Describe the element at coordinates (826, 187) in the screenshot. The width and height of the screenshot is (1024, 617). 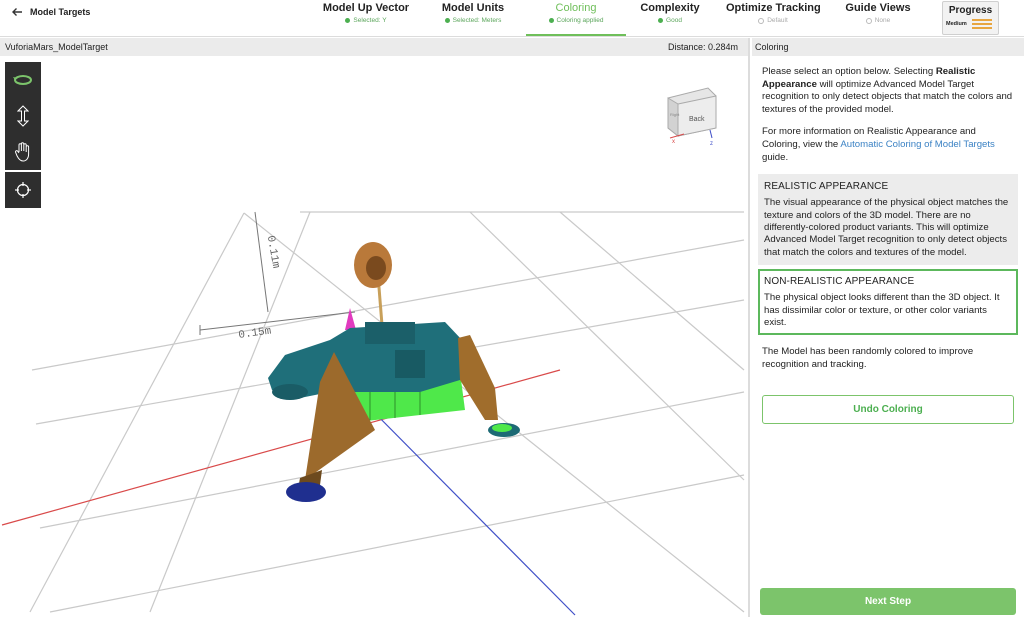
I see `option-title: REALISTIC APPEARANCE` at that location.